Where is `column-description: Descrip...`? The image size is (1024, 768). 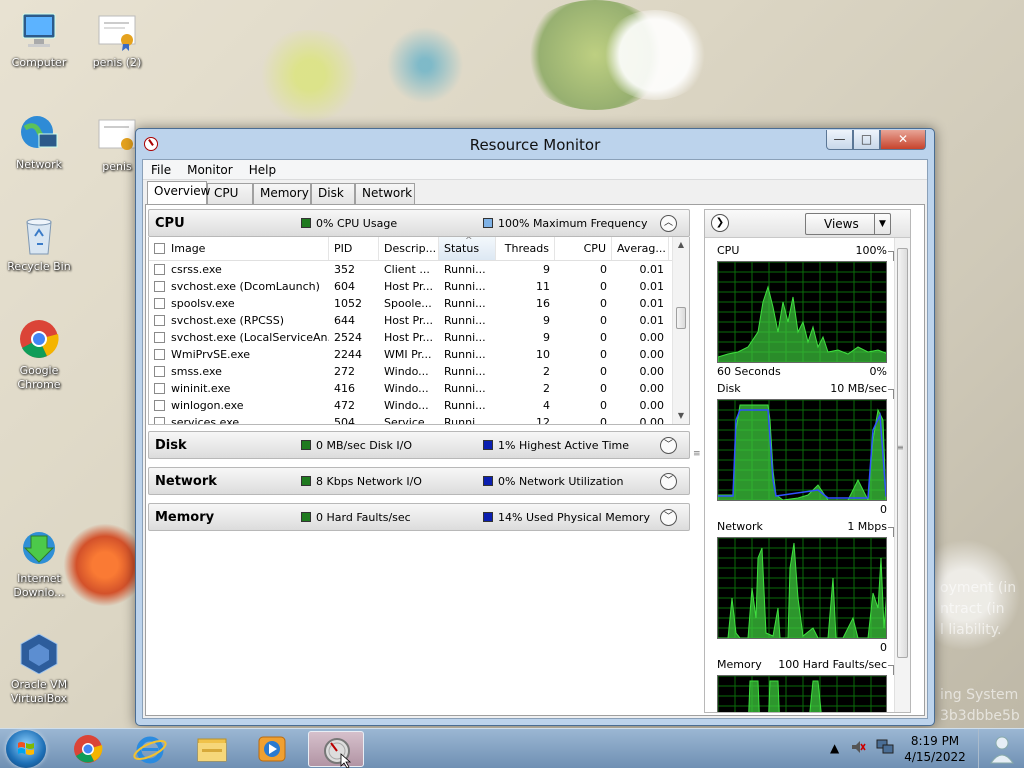
column-description: Descrip... is located at coordinates (409, 248).